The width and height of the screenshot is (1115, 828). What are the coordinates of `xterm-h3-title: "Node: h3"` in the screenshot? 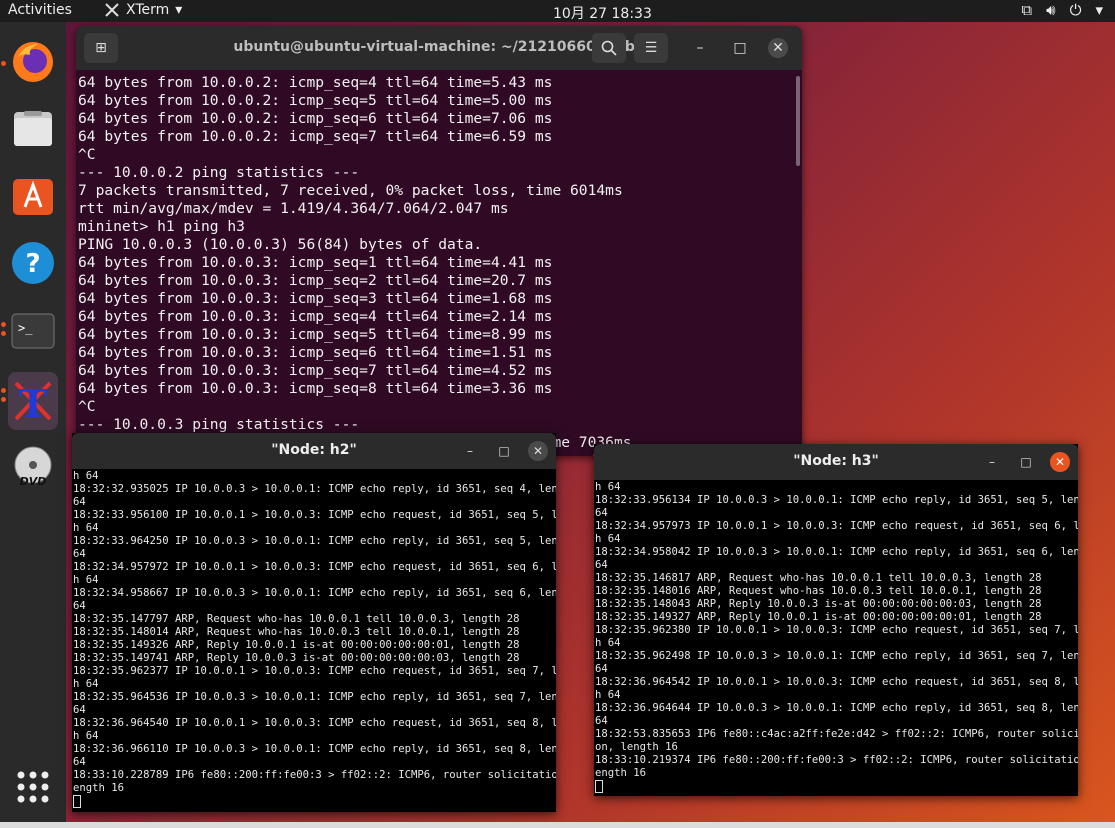 It's located at (836, 461).